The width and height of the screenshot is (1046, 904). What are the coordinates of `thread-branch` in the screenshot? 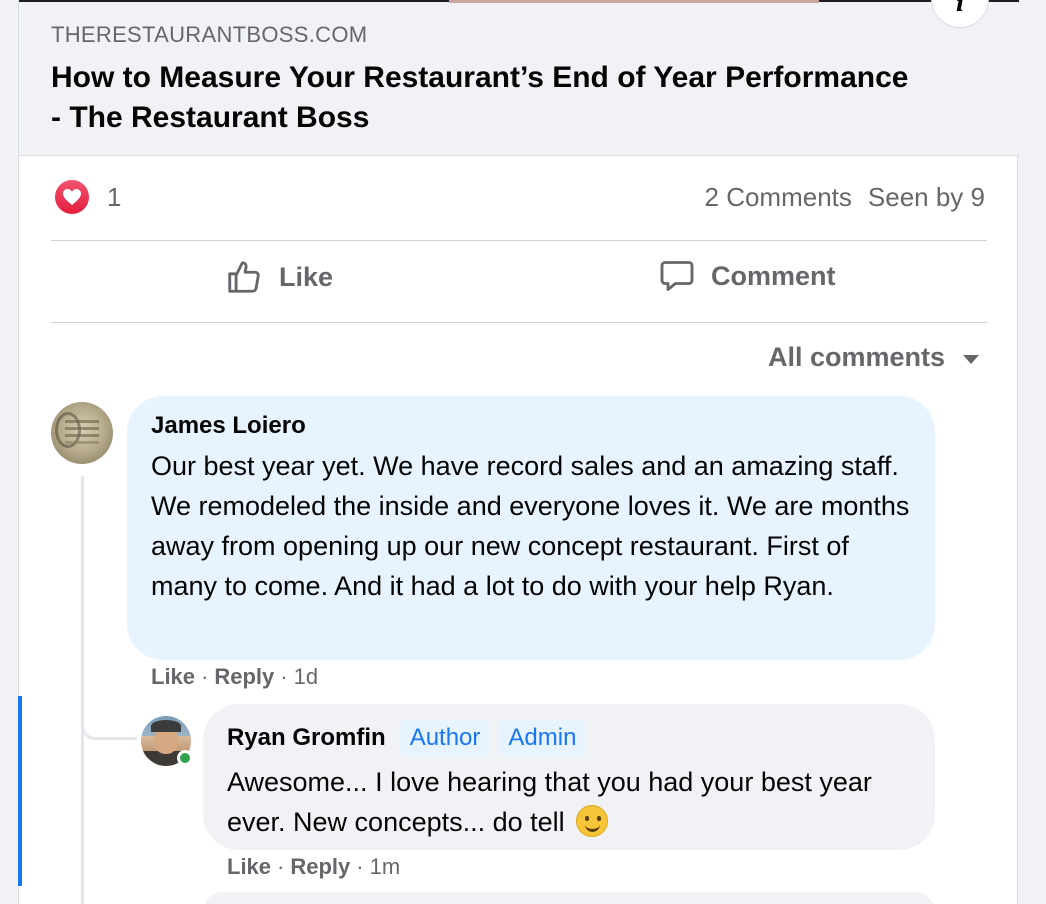 It's located at (109, 720).